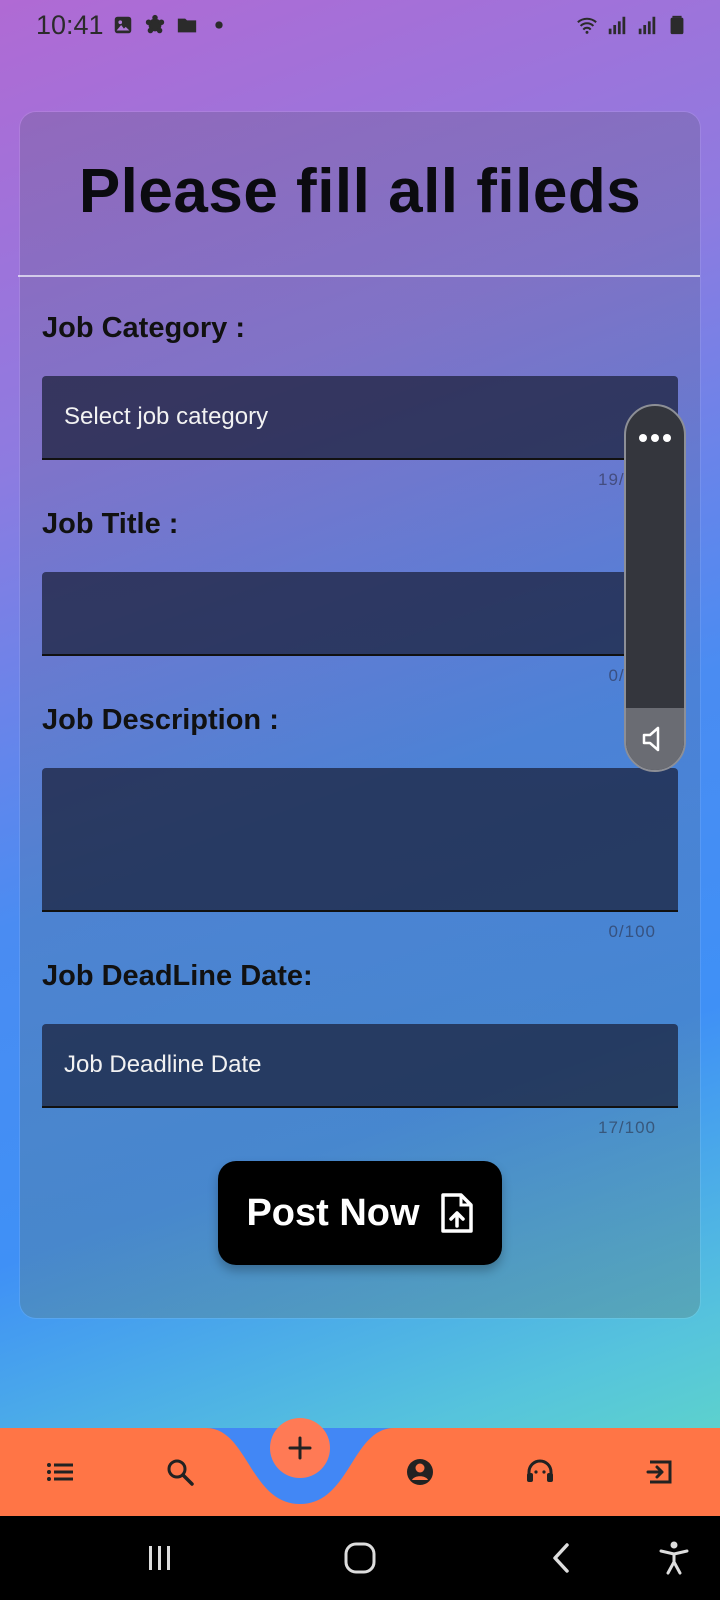 The image size is (720, 1600). What do you see at coordinates (360, 191) in the screenshot?
I see `page-title: Please fill all fileds` at bounding box center [360, 191].